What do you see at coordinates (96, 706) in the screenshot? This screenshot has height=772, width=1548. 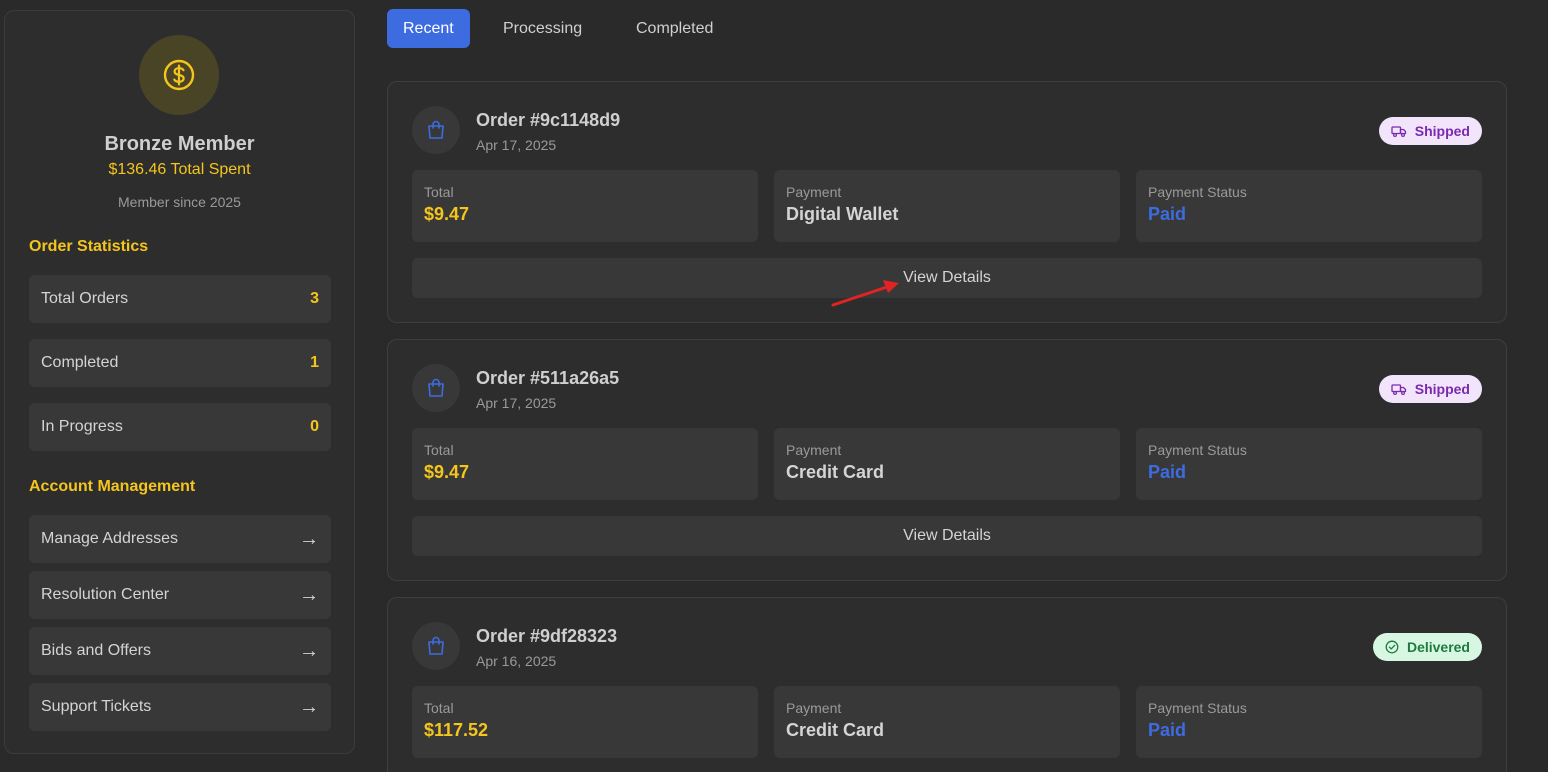 I see `menu-label: Support Tickets` at bounding box center [96, 706].